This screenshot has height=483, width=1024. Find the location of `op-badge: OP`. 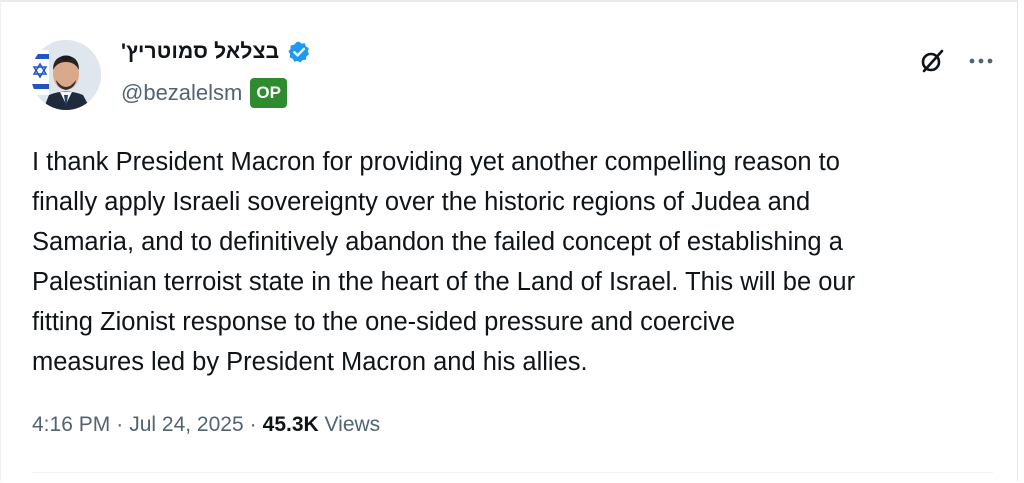

op-badge: OP is located at coordinates (268, 93).